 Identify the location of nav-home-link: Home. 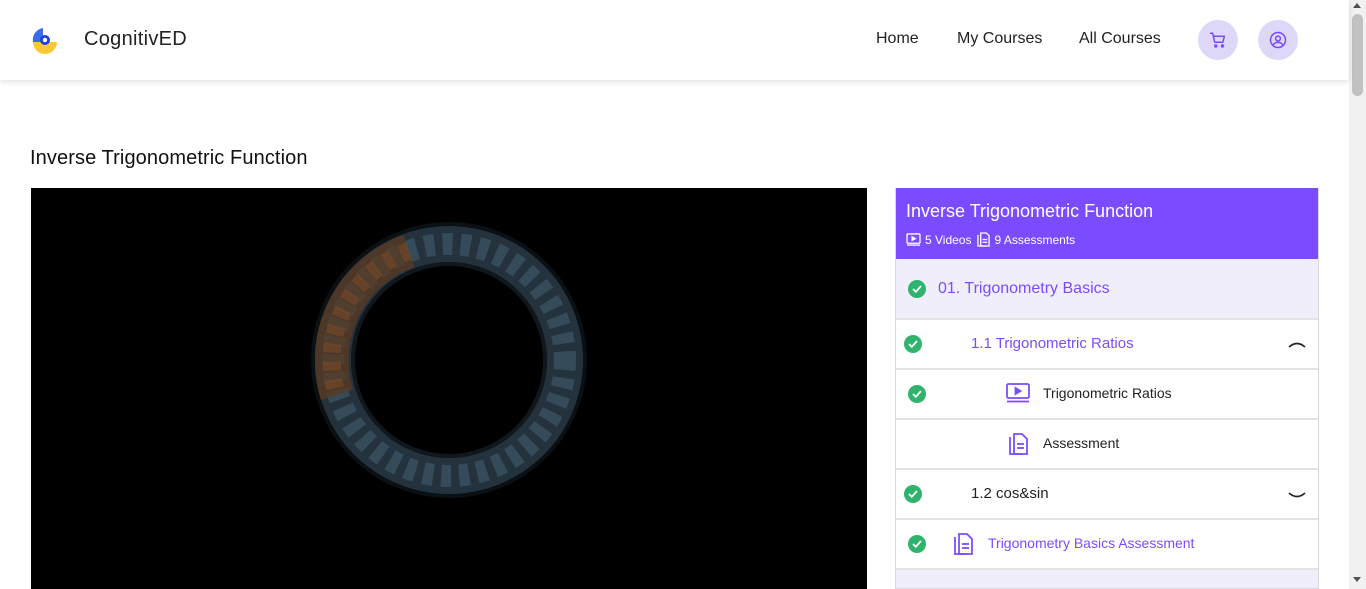
(897, 39).